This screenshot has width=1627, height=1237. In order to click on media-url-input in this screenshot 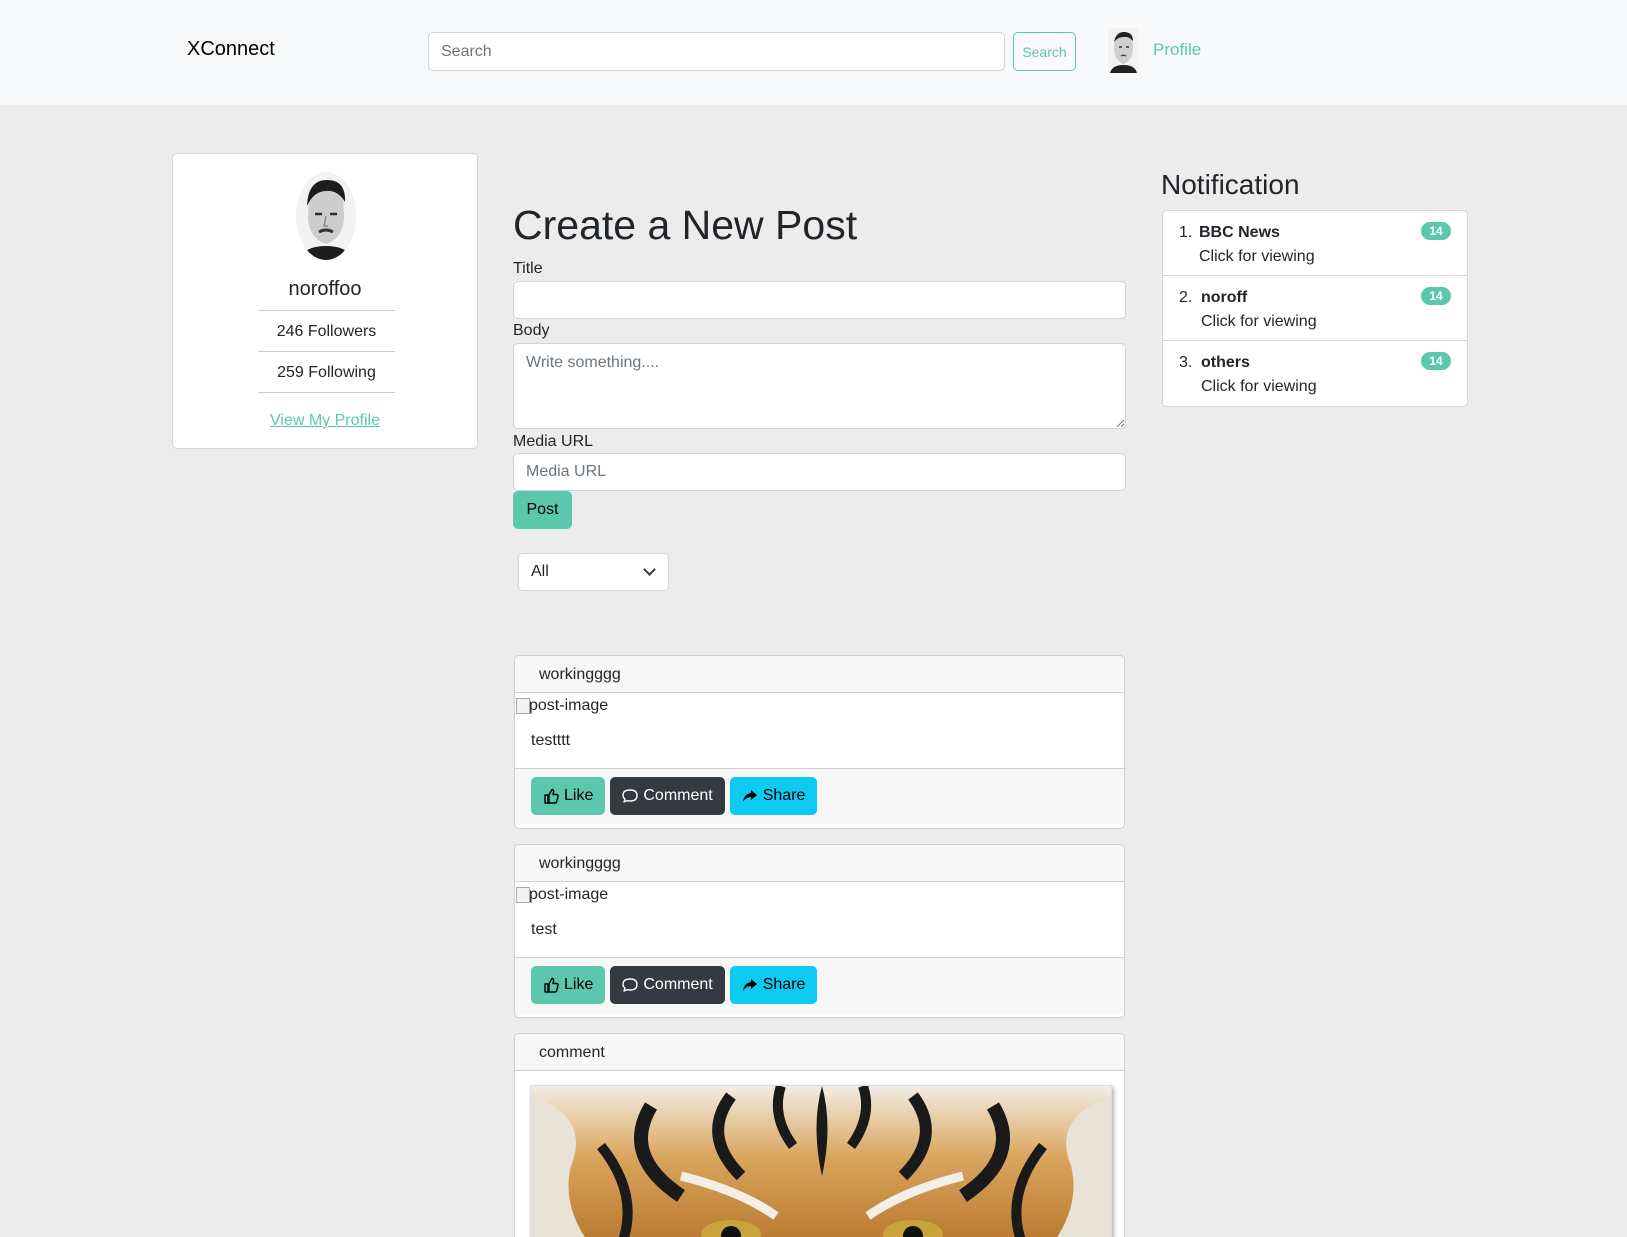, I will do `click(819, 472)`.